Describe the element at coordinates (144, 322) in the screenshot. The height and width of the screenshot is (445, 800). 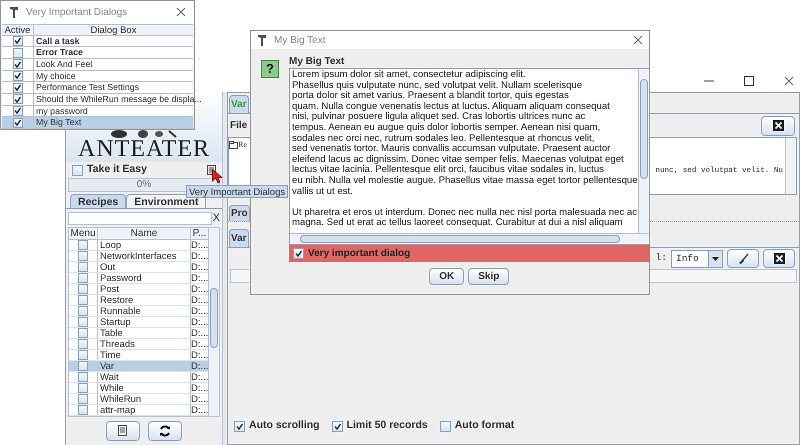
I see `table-cell: Startup` at that location.